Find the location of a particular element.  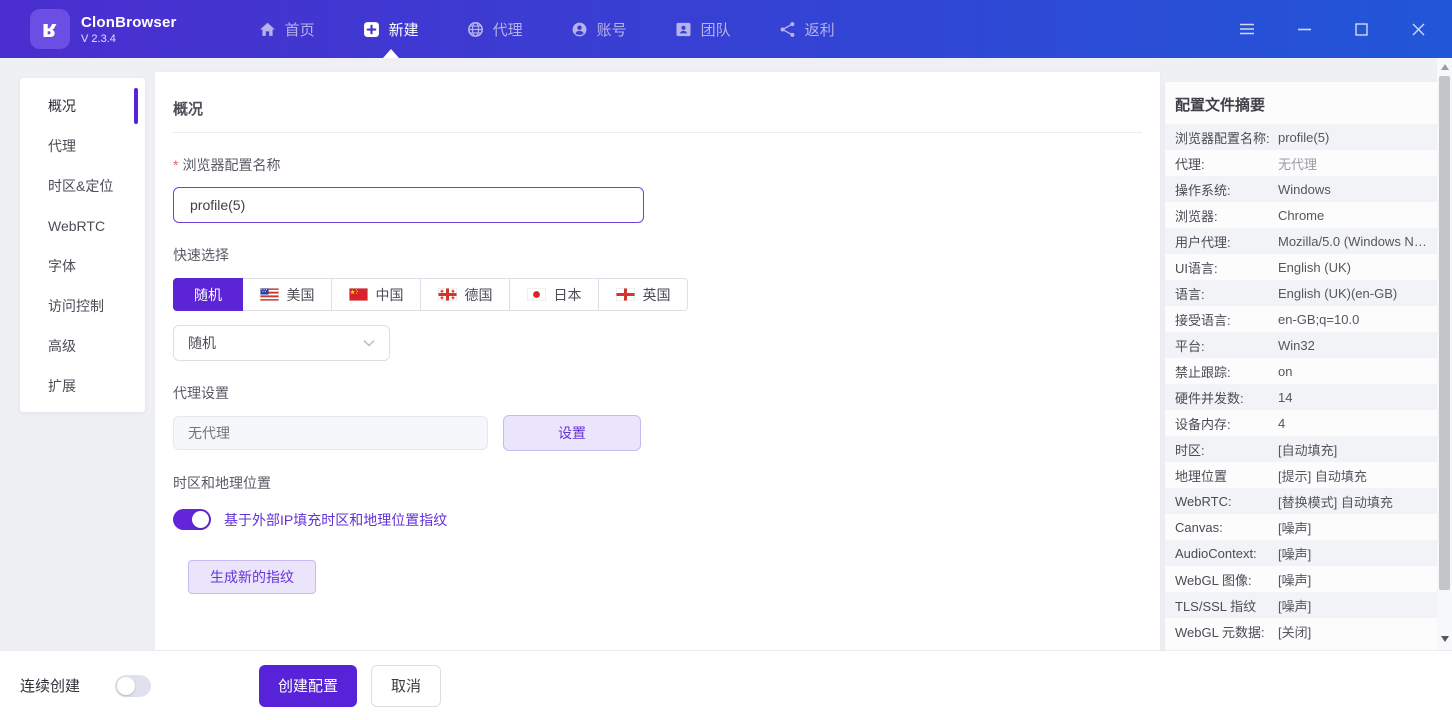

fill-by-ip-toggle is located at coordinates (192, 519).